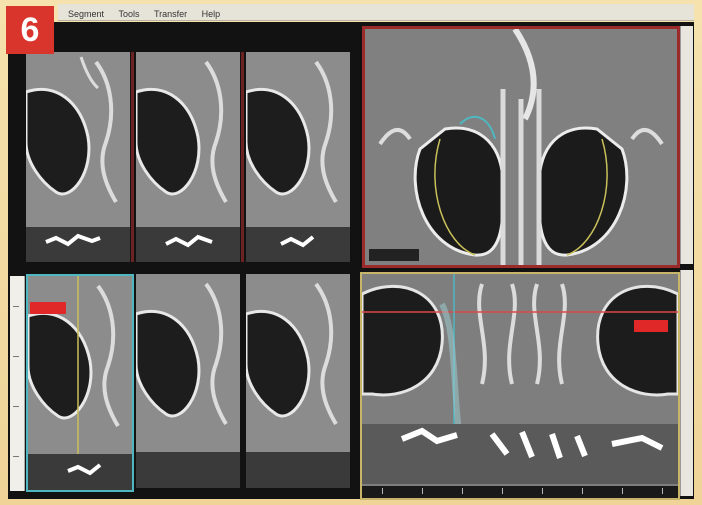 This screenshot has width=702, height=505. I want to click on menu-bar: Segment Tools Transfer Help, so click(376, 12).